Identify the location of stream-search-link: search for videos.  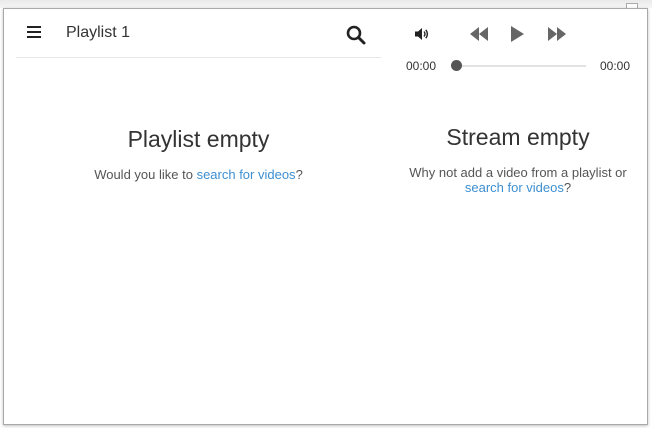
(514, 187).